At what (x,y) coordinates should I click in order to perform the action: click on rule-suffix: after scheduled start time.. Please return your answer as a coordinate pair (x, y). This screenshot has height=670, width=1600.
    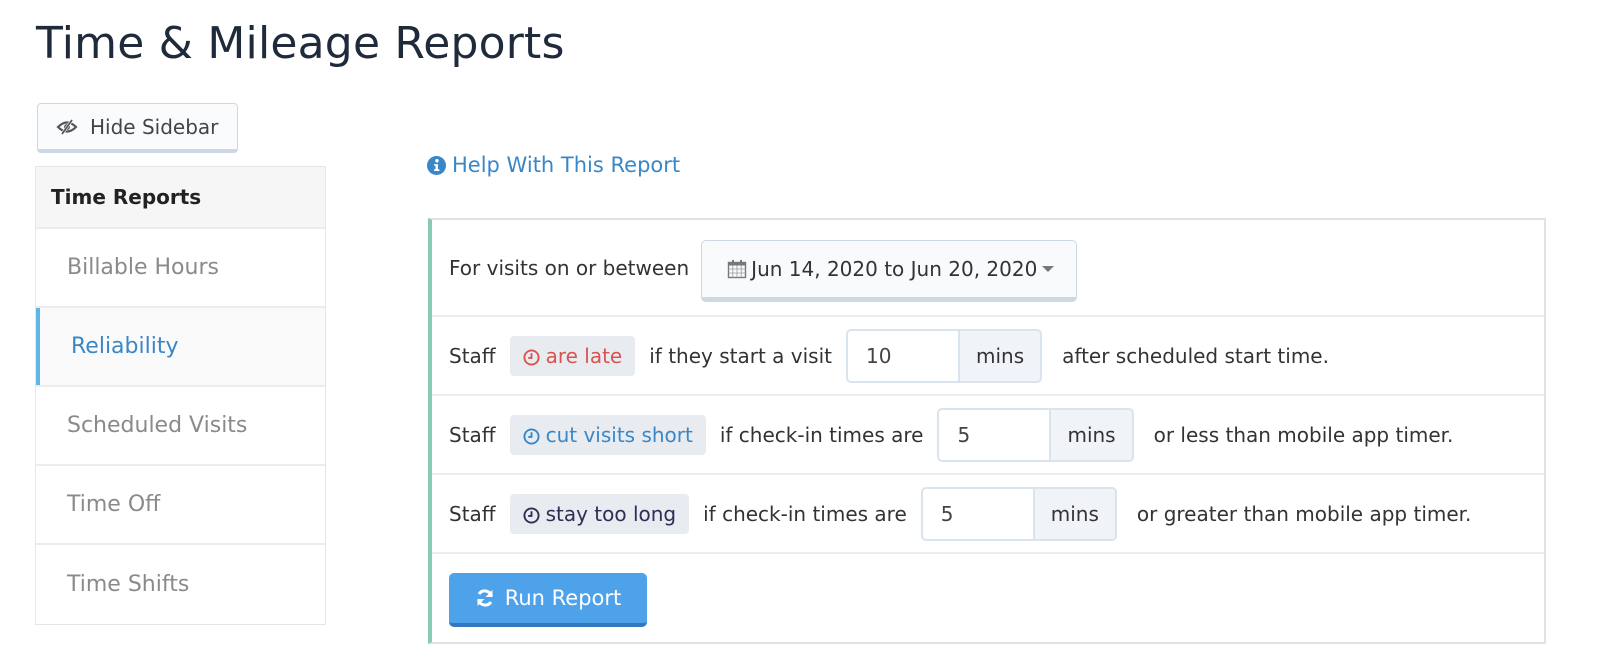
    Looking at the image, I should click on (1195, 355).